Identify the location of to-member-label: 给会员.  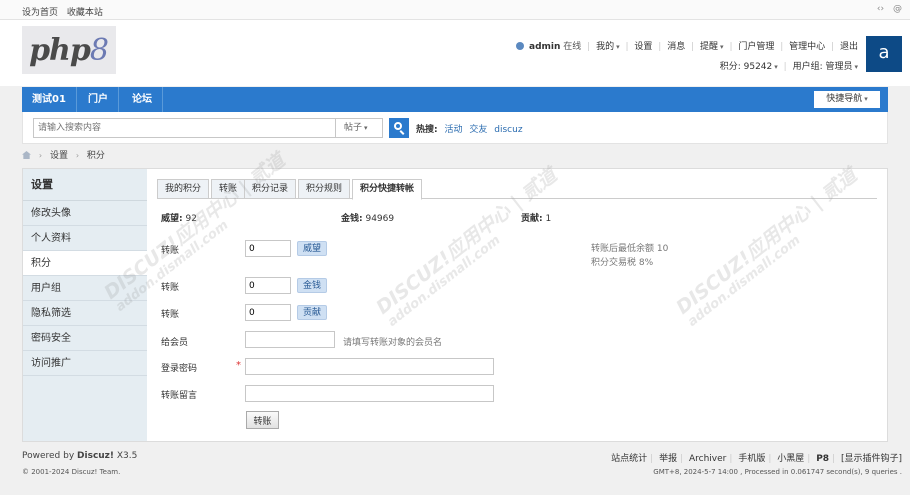
(175, 343).